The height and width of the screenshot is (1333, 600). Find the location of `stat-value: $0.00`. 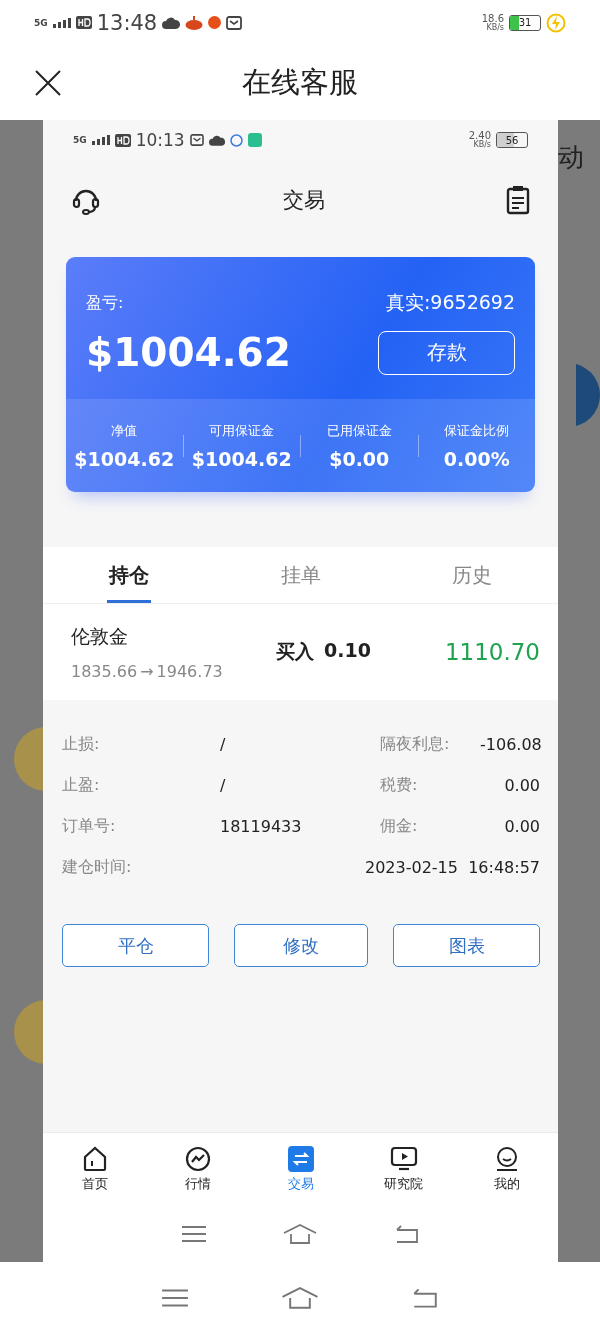

stat-value: $0.00 is located at coordinates (359, 458).